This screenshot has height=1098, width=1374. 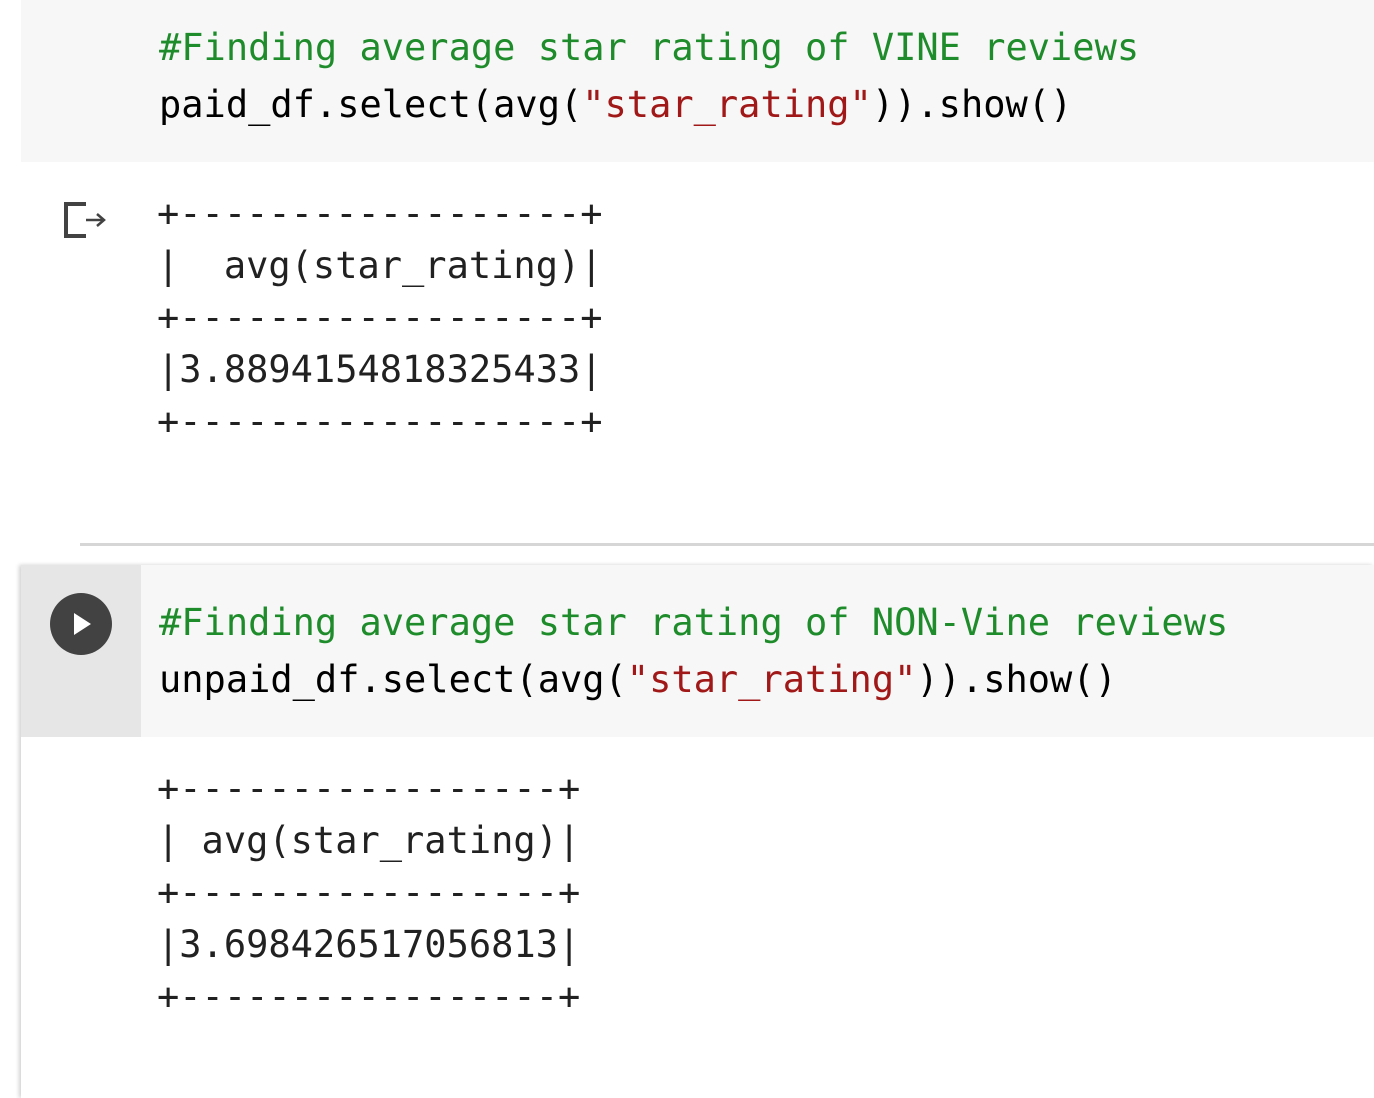 I want to click on code-string-2: "star_rating", so click(x=771, y=679).